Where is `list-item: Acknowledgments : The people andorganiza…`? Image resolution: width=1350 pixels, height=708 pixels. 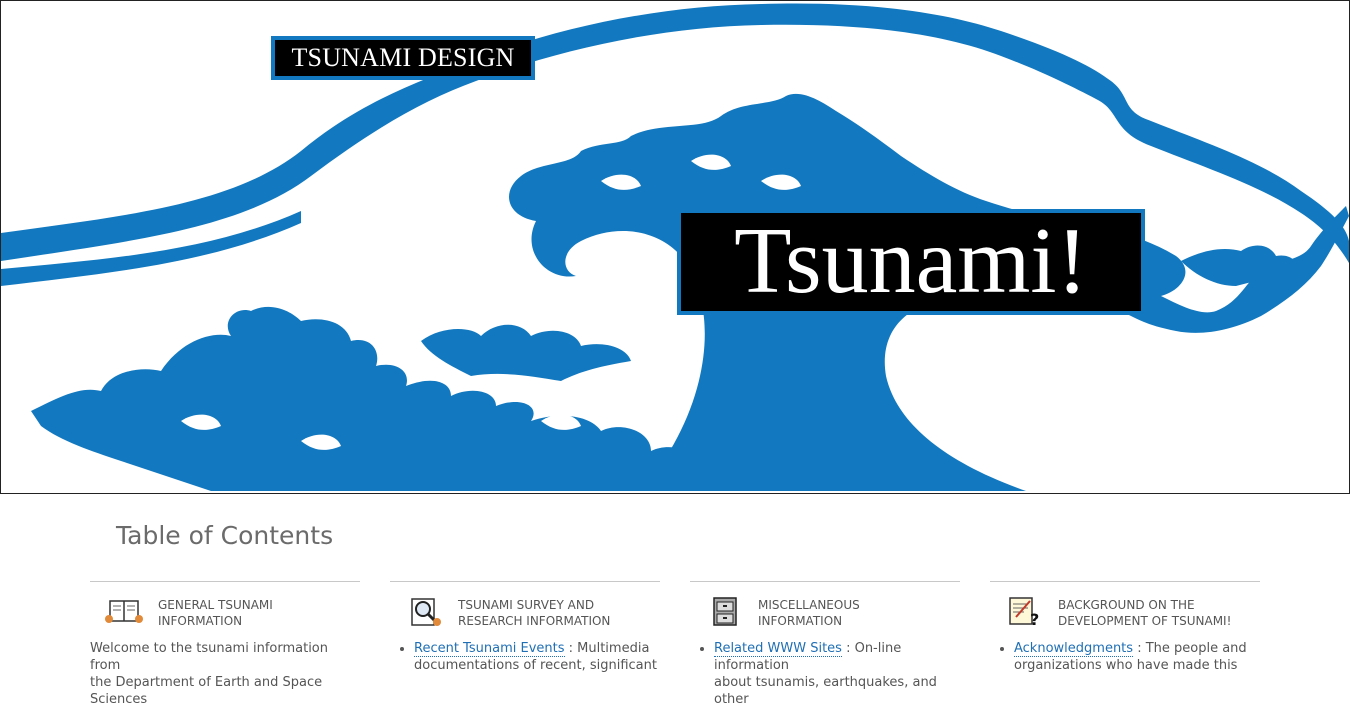
list-item: Acknowledgments : The people andorganiza… is located at coordinates (1137, 657).